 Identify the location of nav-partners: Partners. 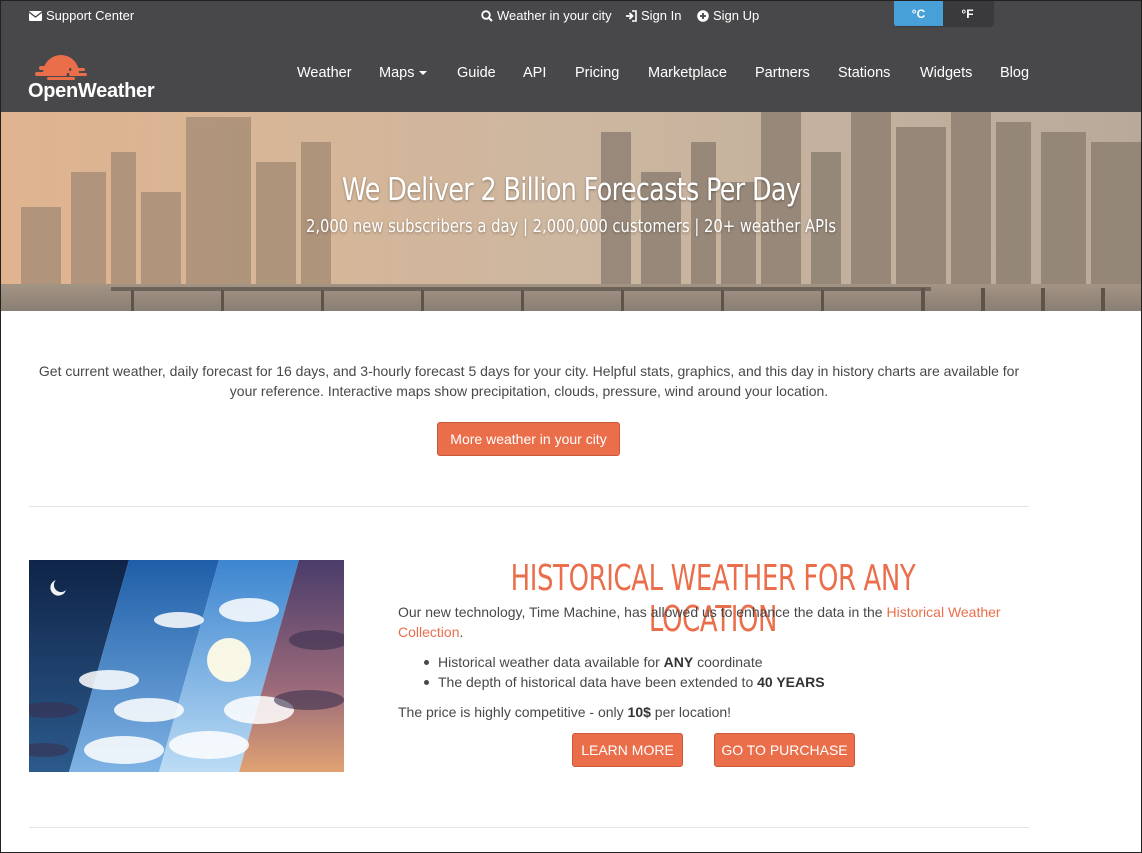
(782, 73).